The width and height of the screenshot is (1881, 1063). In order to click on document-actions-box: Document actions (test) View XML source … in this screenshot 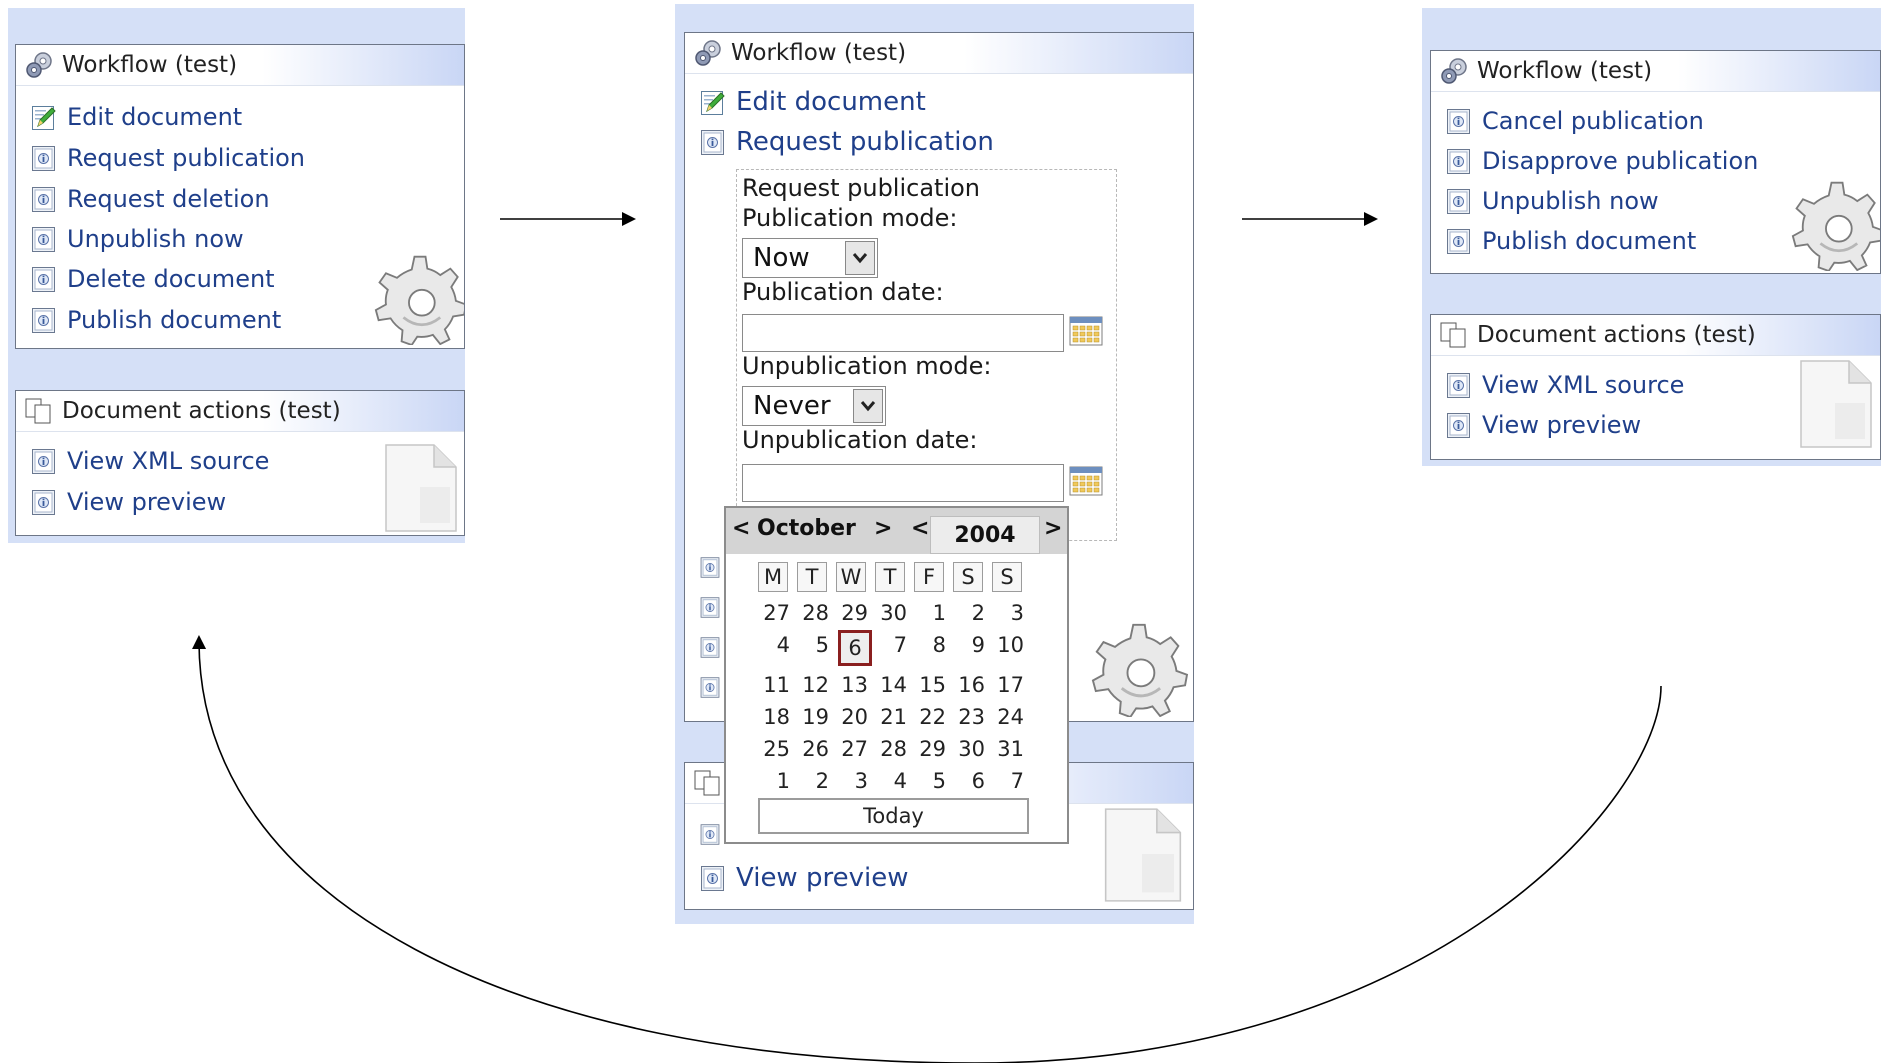, I will do `click(240, 463)`.